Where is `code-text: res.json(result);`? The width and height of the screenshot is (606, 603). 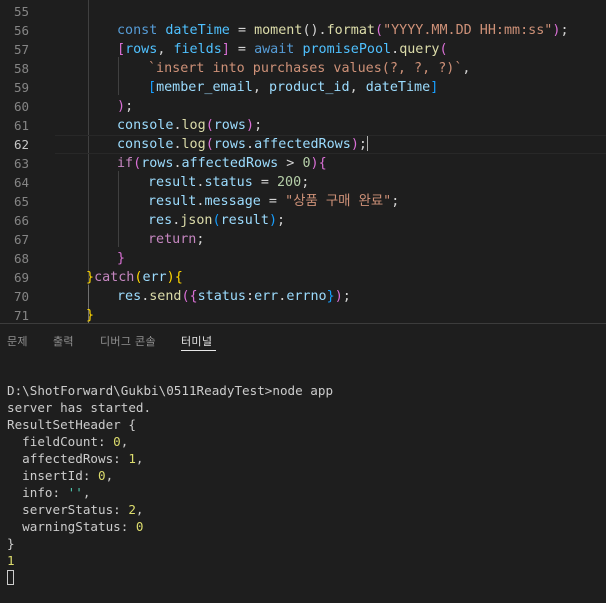
code-text: res.json(result); is located at coordinates (217, 220).